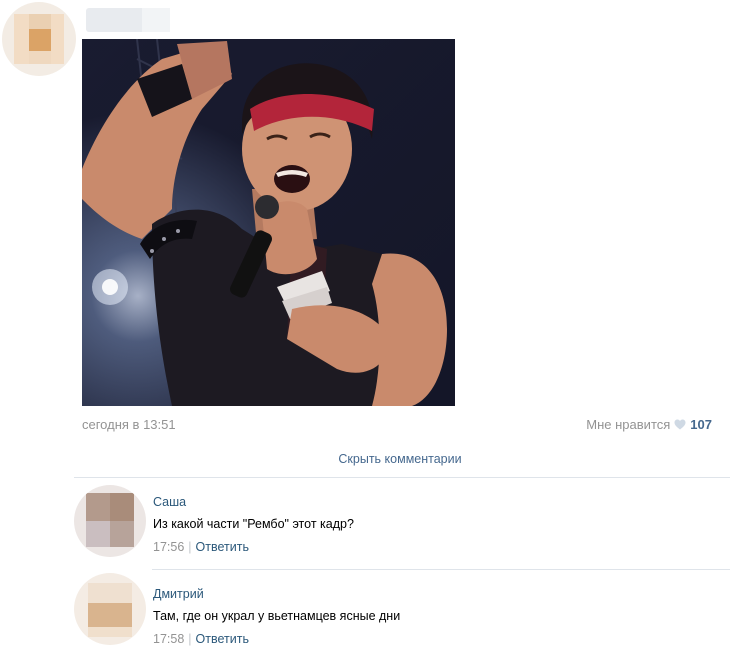 This screenshot has width=730, height=667. What do you see at coordinates (128, 20) in the screenshot?
I see `post-author-name-blurred` at bounding box center [128, 20].